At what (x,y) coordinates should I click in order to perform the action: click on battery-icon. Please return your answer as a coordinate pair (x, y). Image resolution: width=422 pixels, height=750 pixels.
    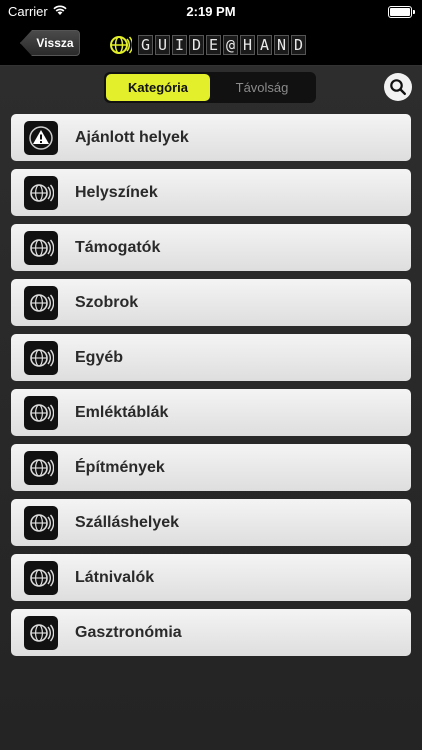
    Looking at the image, I should click on (401, 12).